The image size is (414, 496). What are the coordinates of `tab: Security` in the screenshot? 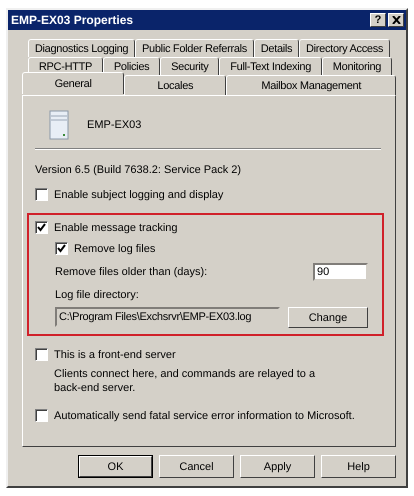 It's located at (190, 66).